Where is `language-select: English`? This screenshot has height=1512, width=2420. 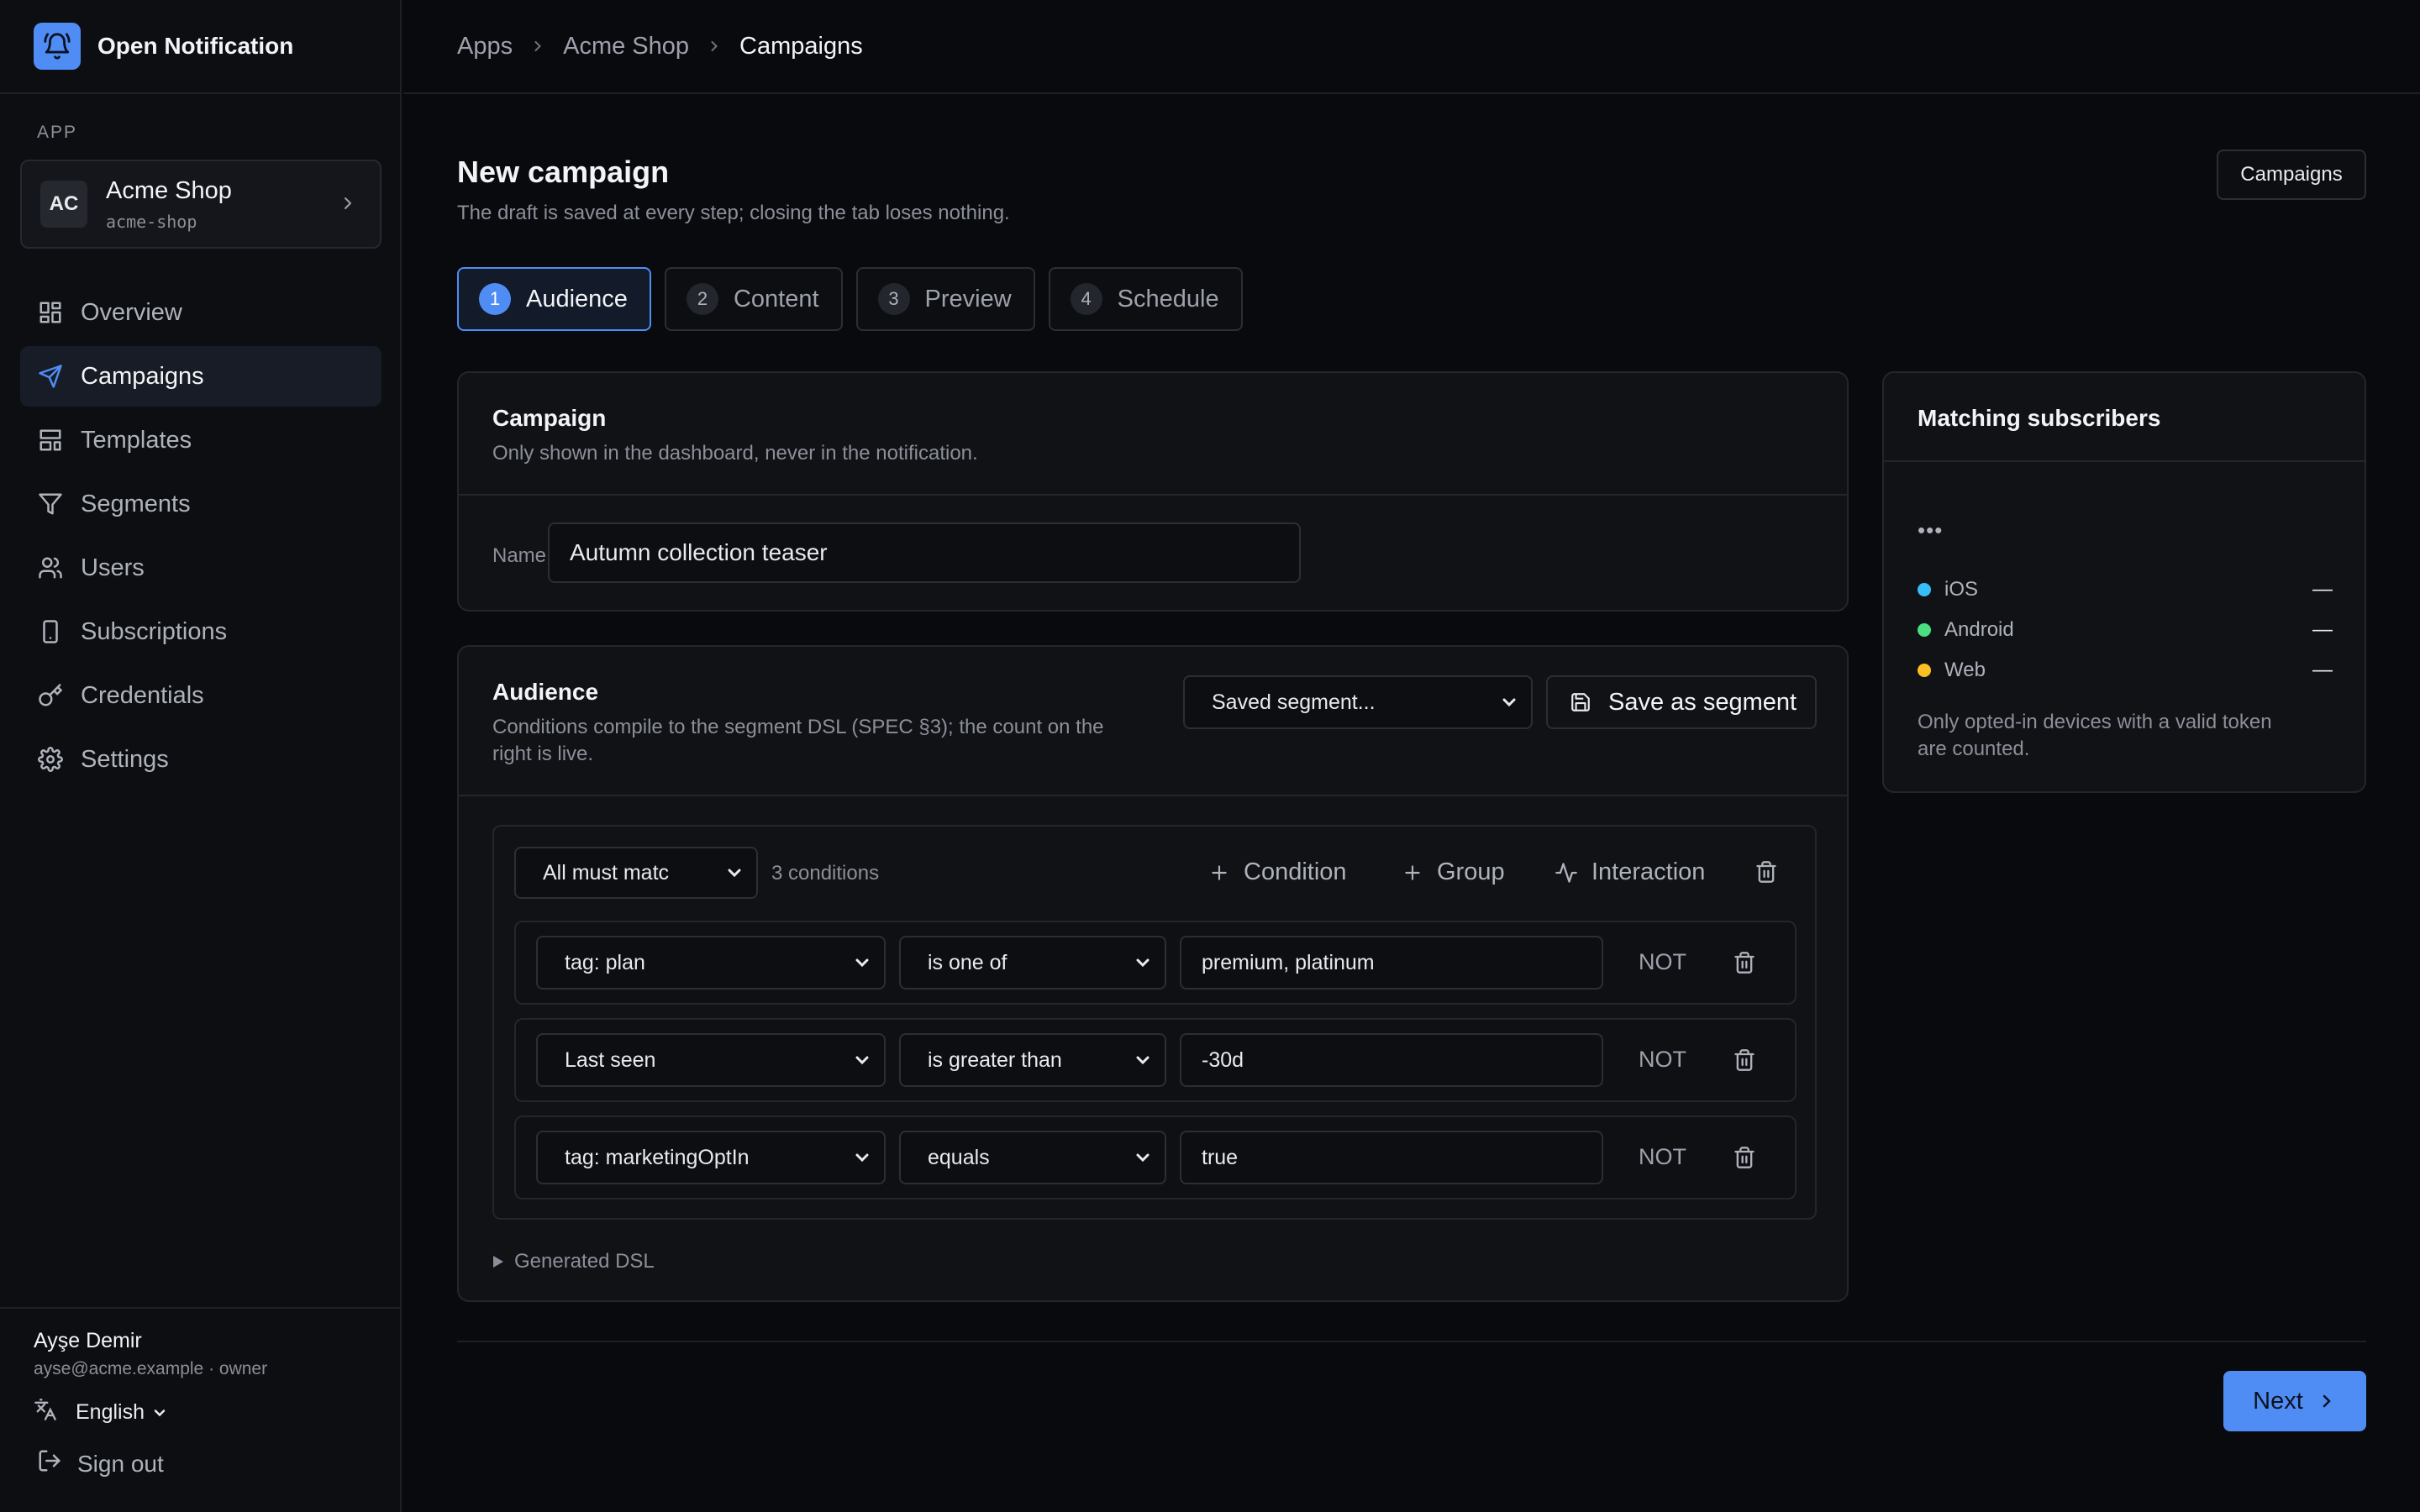
language-select: English is located at coordinates (101, 1412).